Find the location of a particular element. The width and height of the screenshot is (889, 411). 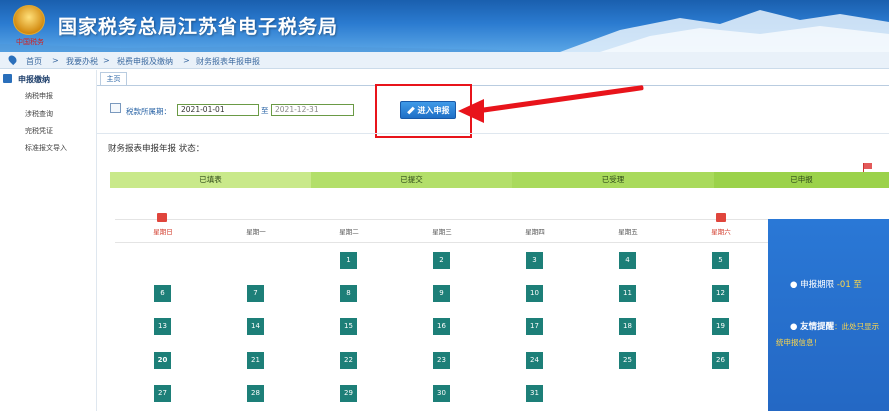

saturday-flag-icon is located at coordinates (721, 217).